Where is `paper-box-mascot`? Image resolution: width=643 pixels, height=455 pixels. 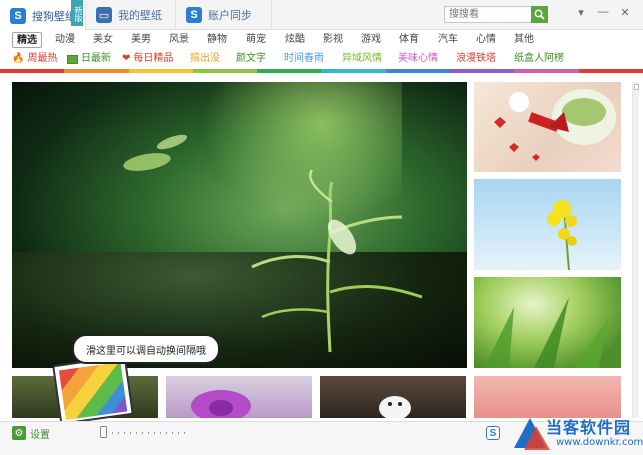 paper-box-mascot is located at coordinates (93, 390).